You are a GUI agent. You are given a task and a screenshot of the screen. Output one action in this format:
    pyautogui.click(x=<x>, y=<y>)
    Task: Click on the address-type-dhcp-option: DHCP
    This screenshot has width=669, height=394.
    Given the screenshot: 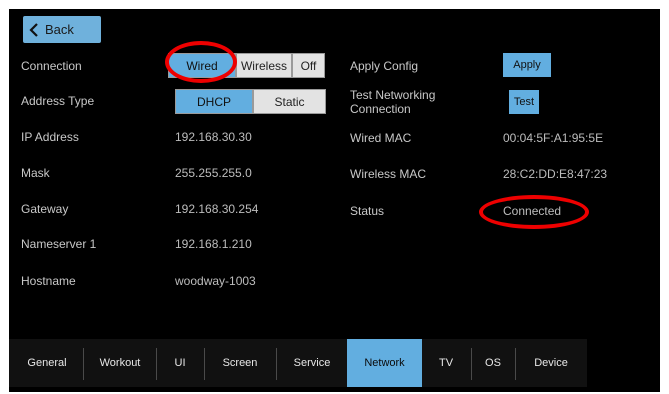 What is the action you would take?
    pyautogui.click(x=214, y=101)
    